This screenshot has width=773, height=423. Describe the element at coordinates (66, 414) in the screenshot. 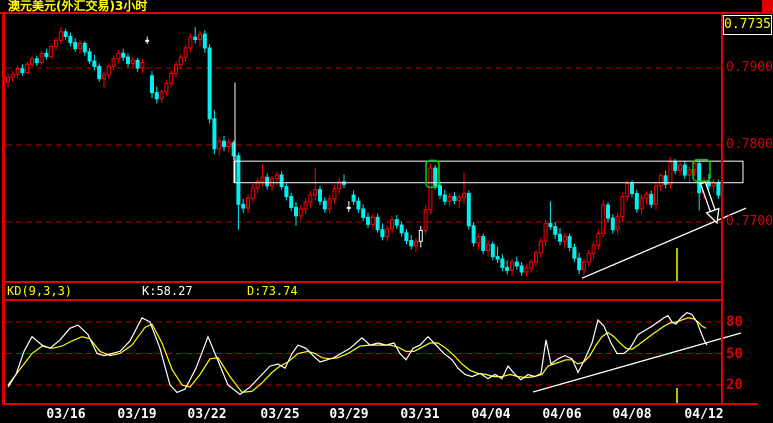

I see `date-tick-label: 03/16` at that location.